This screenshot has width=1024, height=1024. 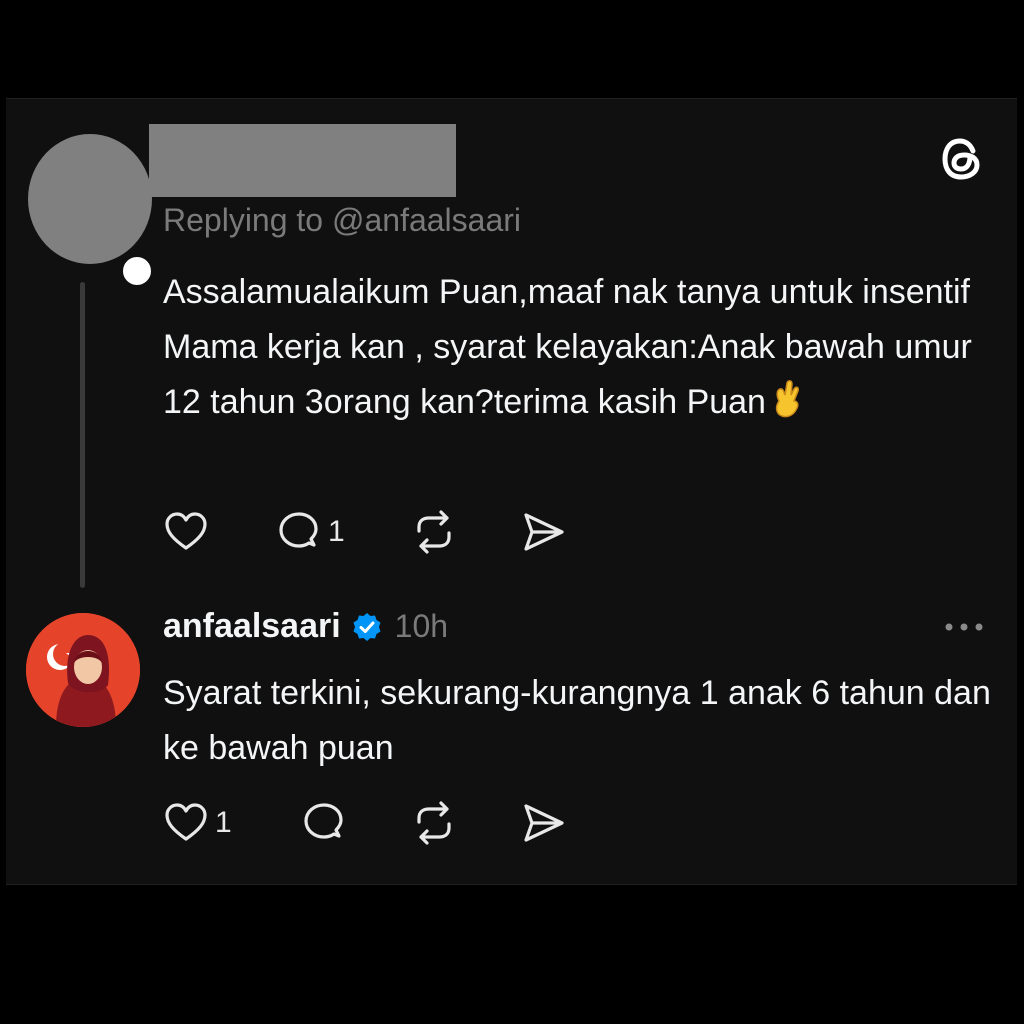 I want to click on crossed-fingers-emoji, so click(x=787, y=399).